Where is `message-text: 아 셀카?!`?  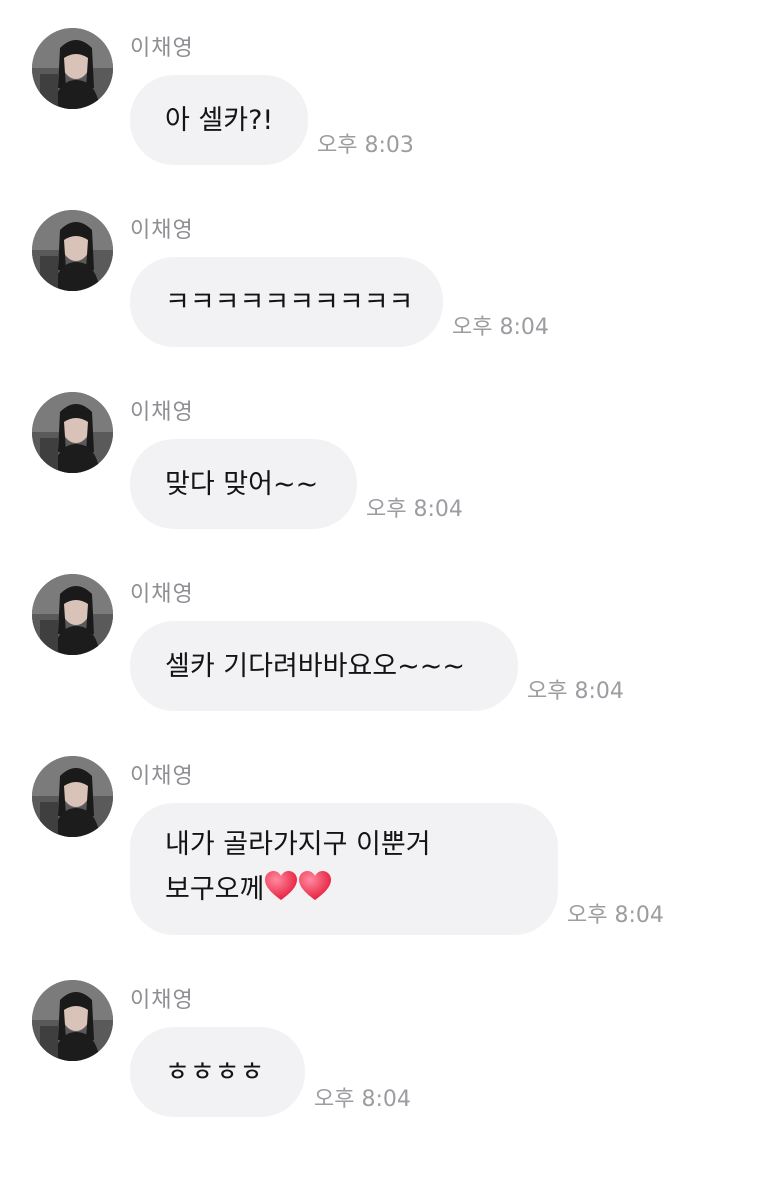 message-text: 아 셀카?! is located at coordinates (219, 120).